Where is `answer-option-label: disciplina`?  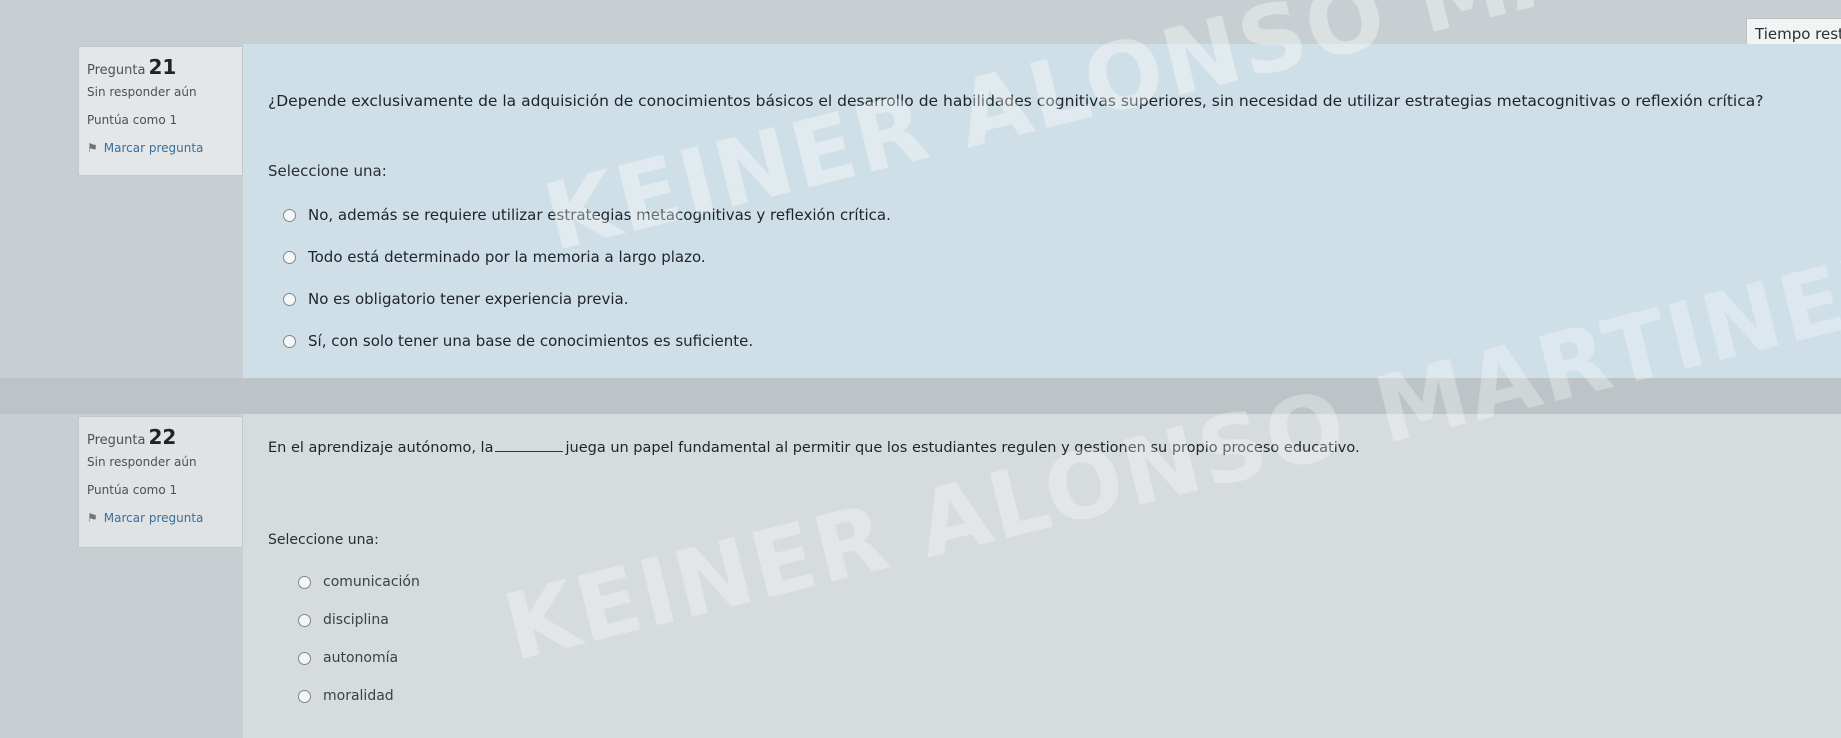
answer-option-label: disciplina is located at coordinates (356, 620).